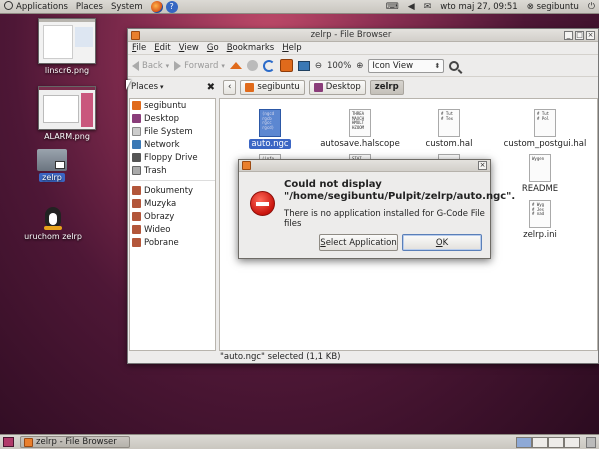 The width and height of the screenshot is (599, 449). Describe the element at coordinates (172, 229) in the screenshot. I see `sidebar-item-wideo: Wideo` at that location.